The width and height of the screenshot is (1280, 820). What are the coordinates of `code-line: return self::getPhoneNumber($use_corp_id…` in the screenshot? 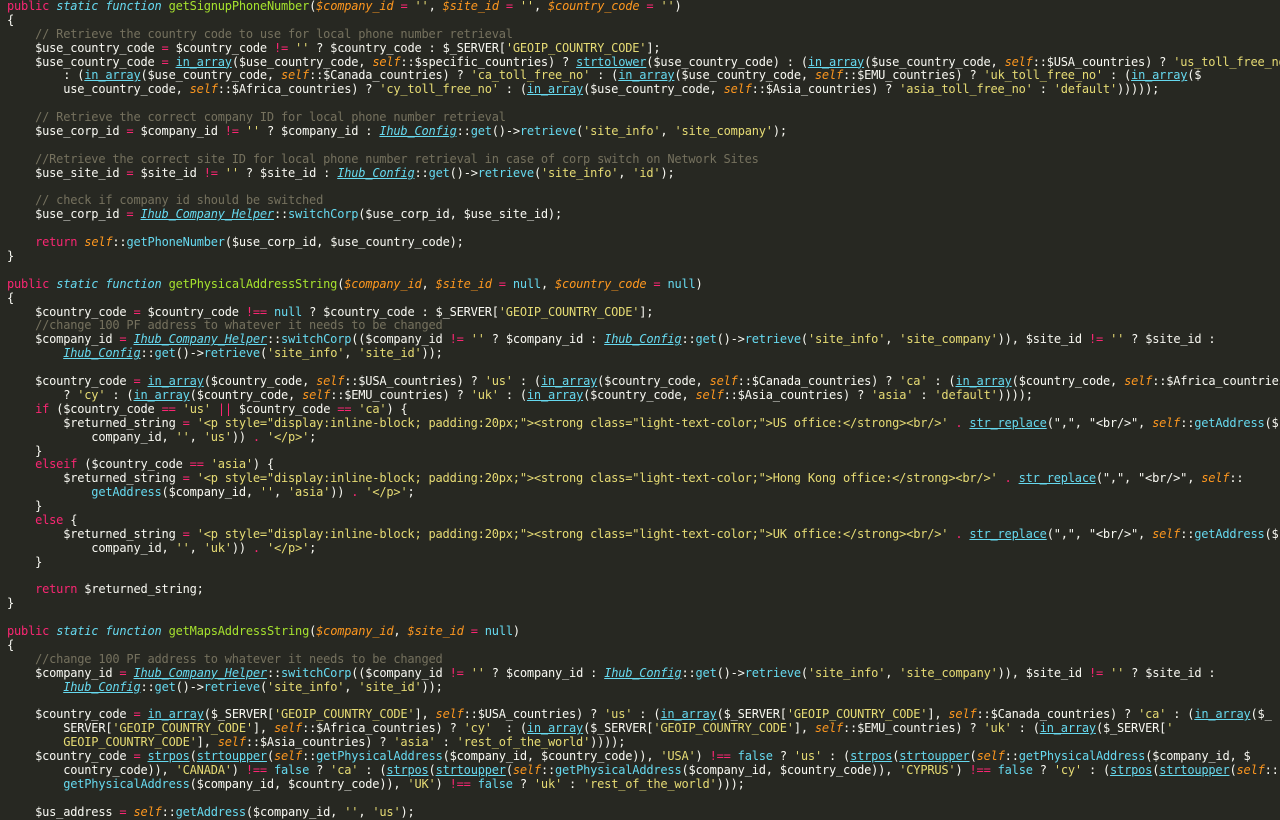 It's located at (643, 242).